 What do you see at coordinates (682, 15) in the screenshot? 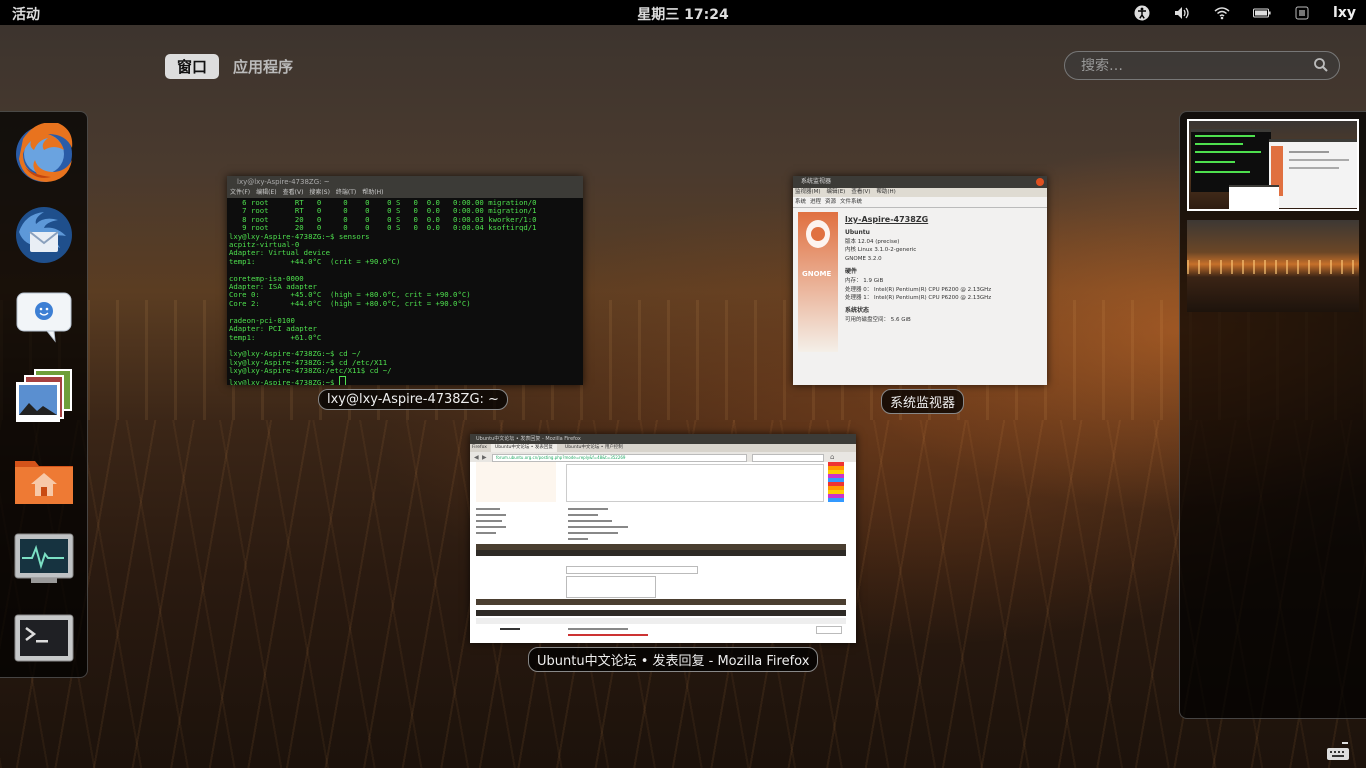
I see `clock: 星期三 17:24` at bounding box center [682, 15].